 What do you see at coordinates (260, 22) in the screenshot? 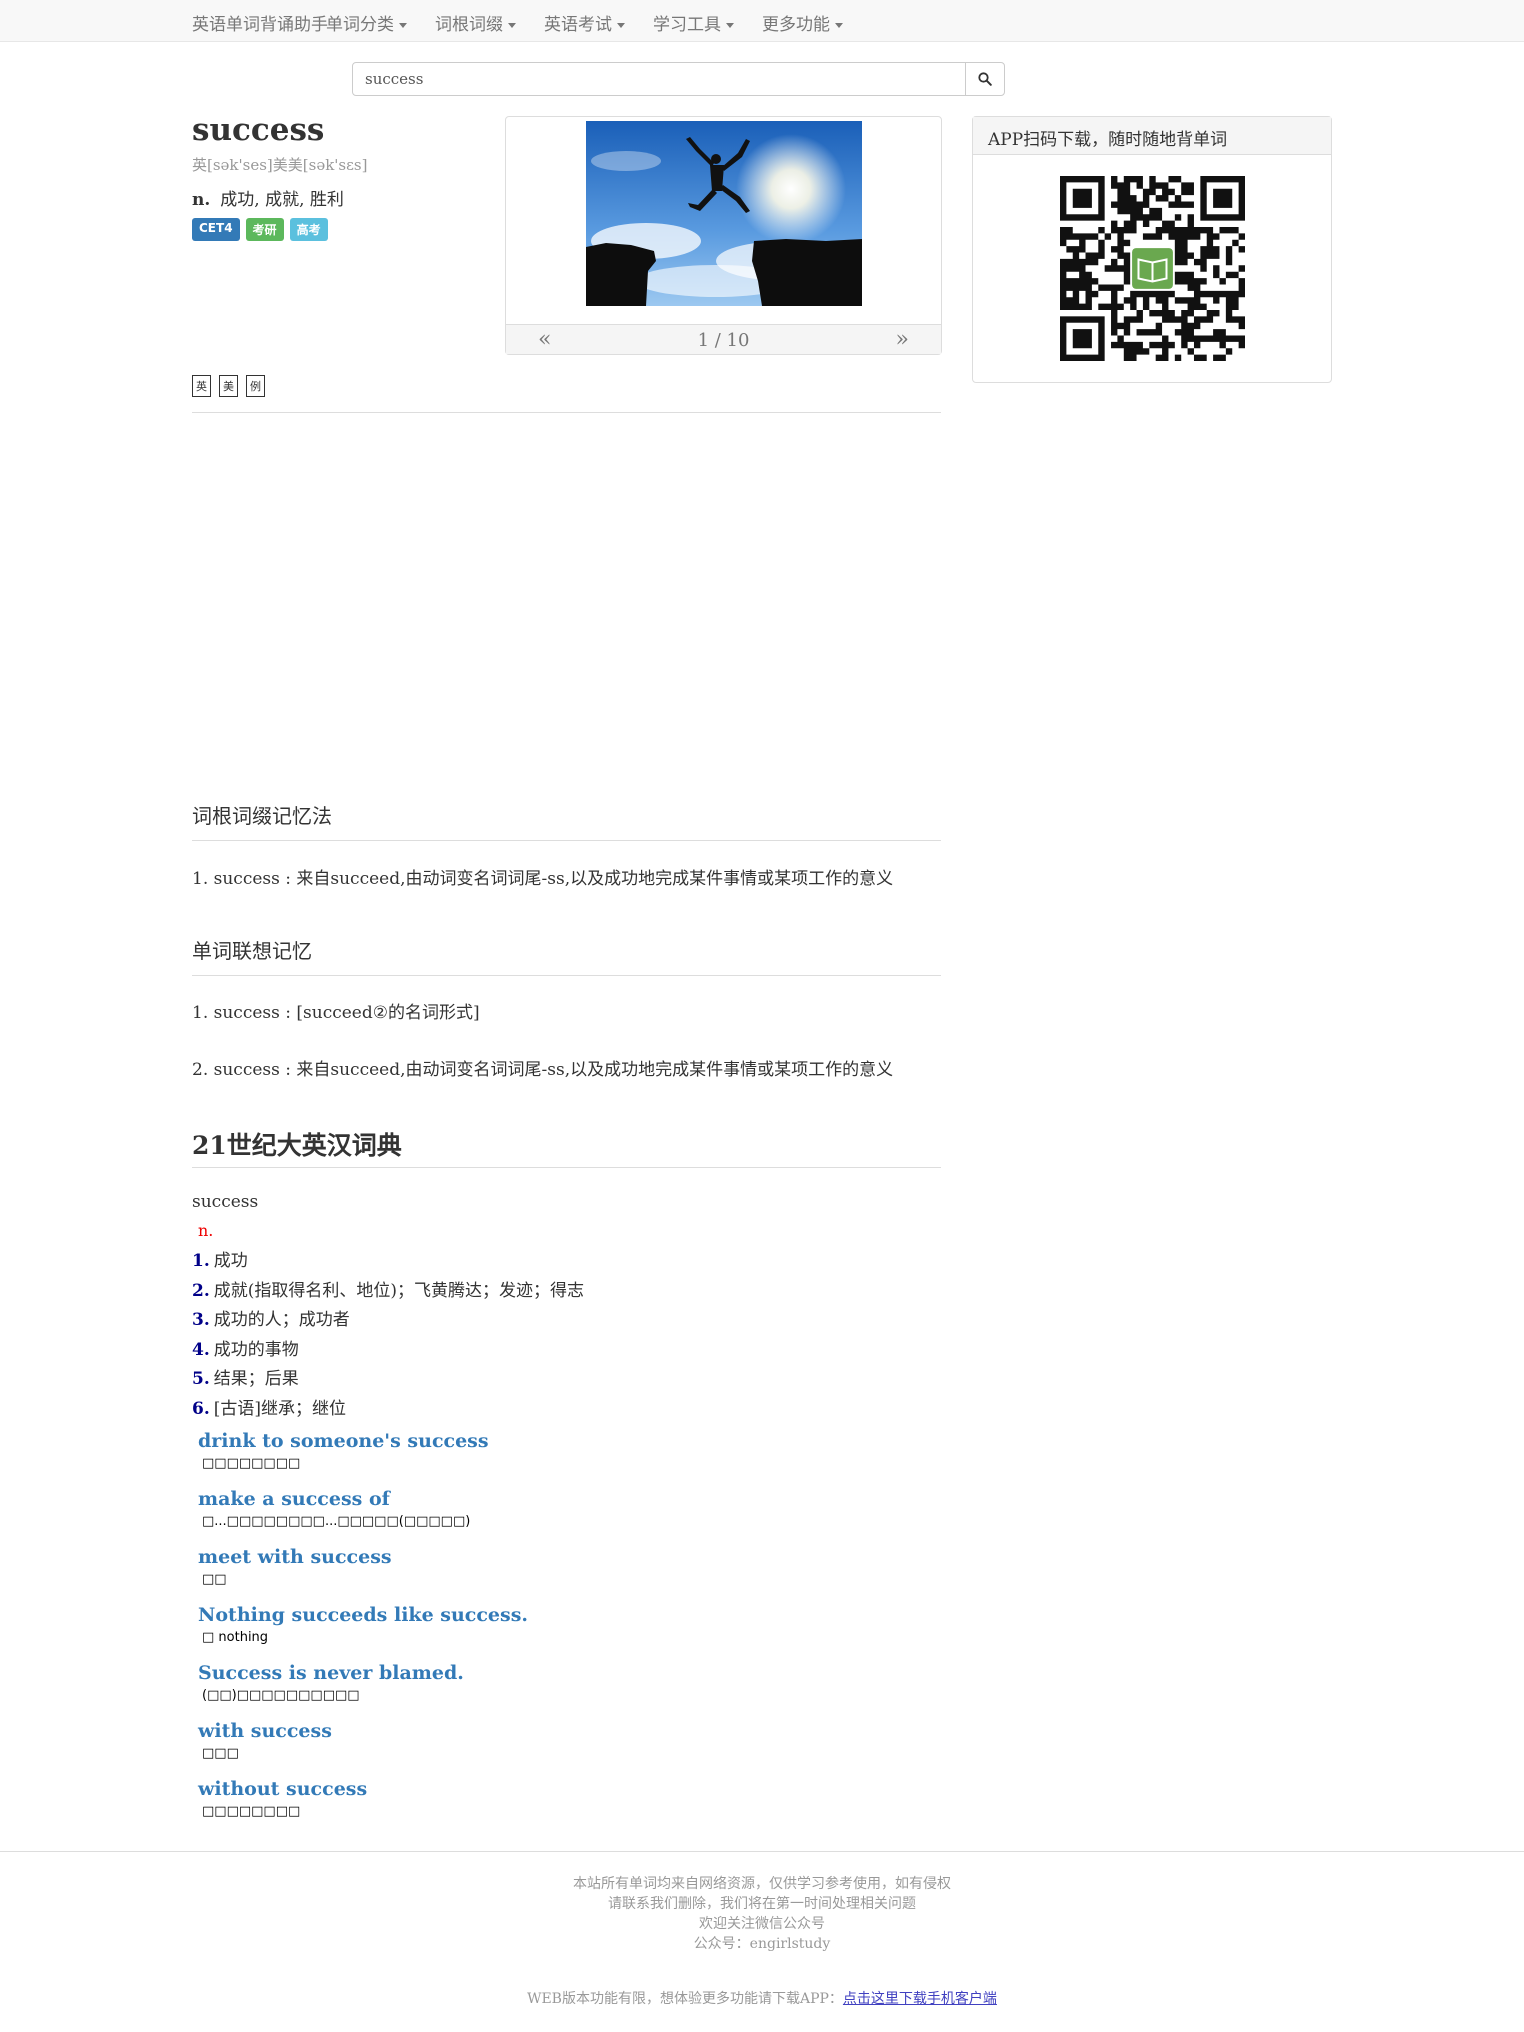
I see `nav-brand: 英语单词背诵助手` at bounding box center [260, 22].